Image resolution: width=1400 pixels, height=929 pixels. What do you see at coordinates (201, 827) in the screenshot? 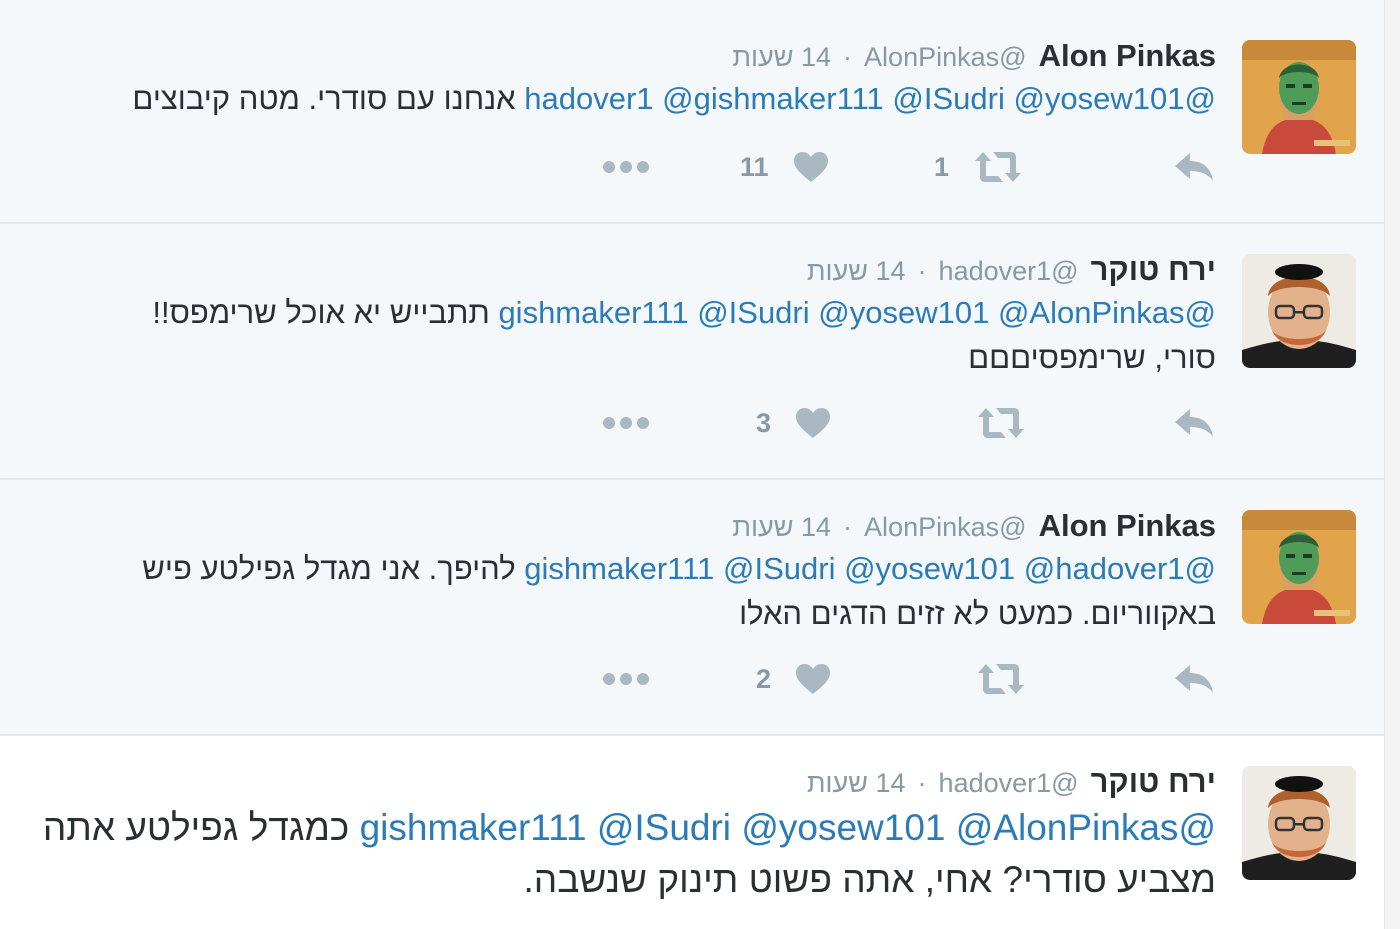
I see `tweet-text-segment: כמגדל גפילטע אתה` at bounding box center [201, 827].